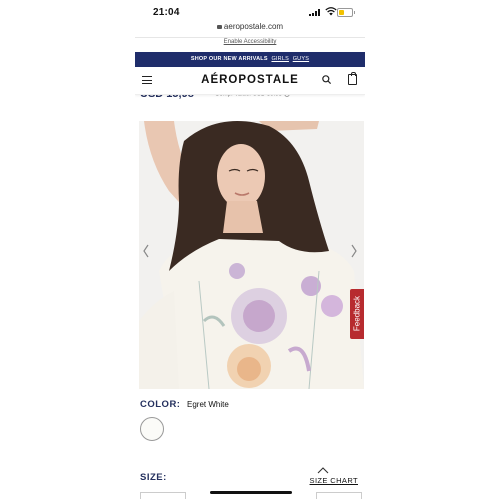 The width and height of the screenshot is (499, 499). I want to click on feedback-tab: Feedback, so click(357, 314).